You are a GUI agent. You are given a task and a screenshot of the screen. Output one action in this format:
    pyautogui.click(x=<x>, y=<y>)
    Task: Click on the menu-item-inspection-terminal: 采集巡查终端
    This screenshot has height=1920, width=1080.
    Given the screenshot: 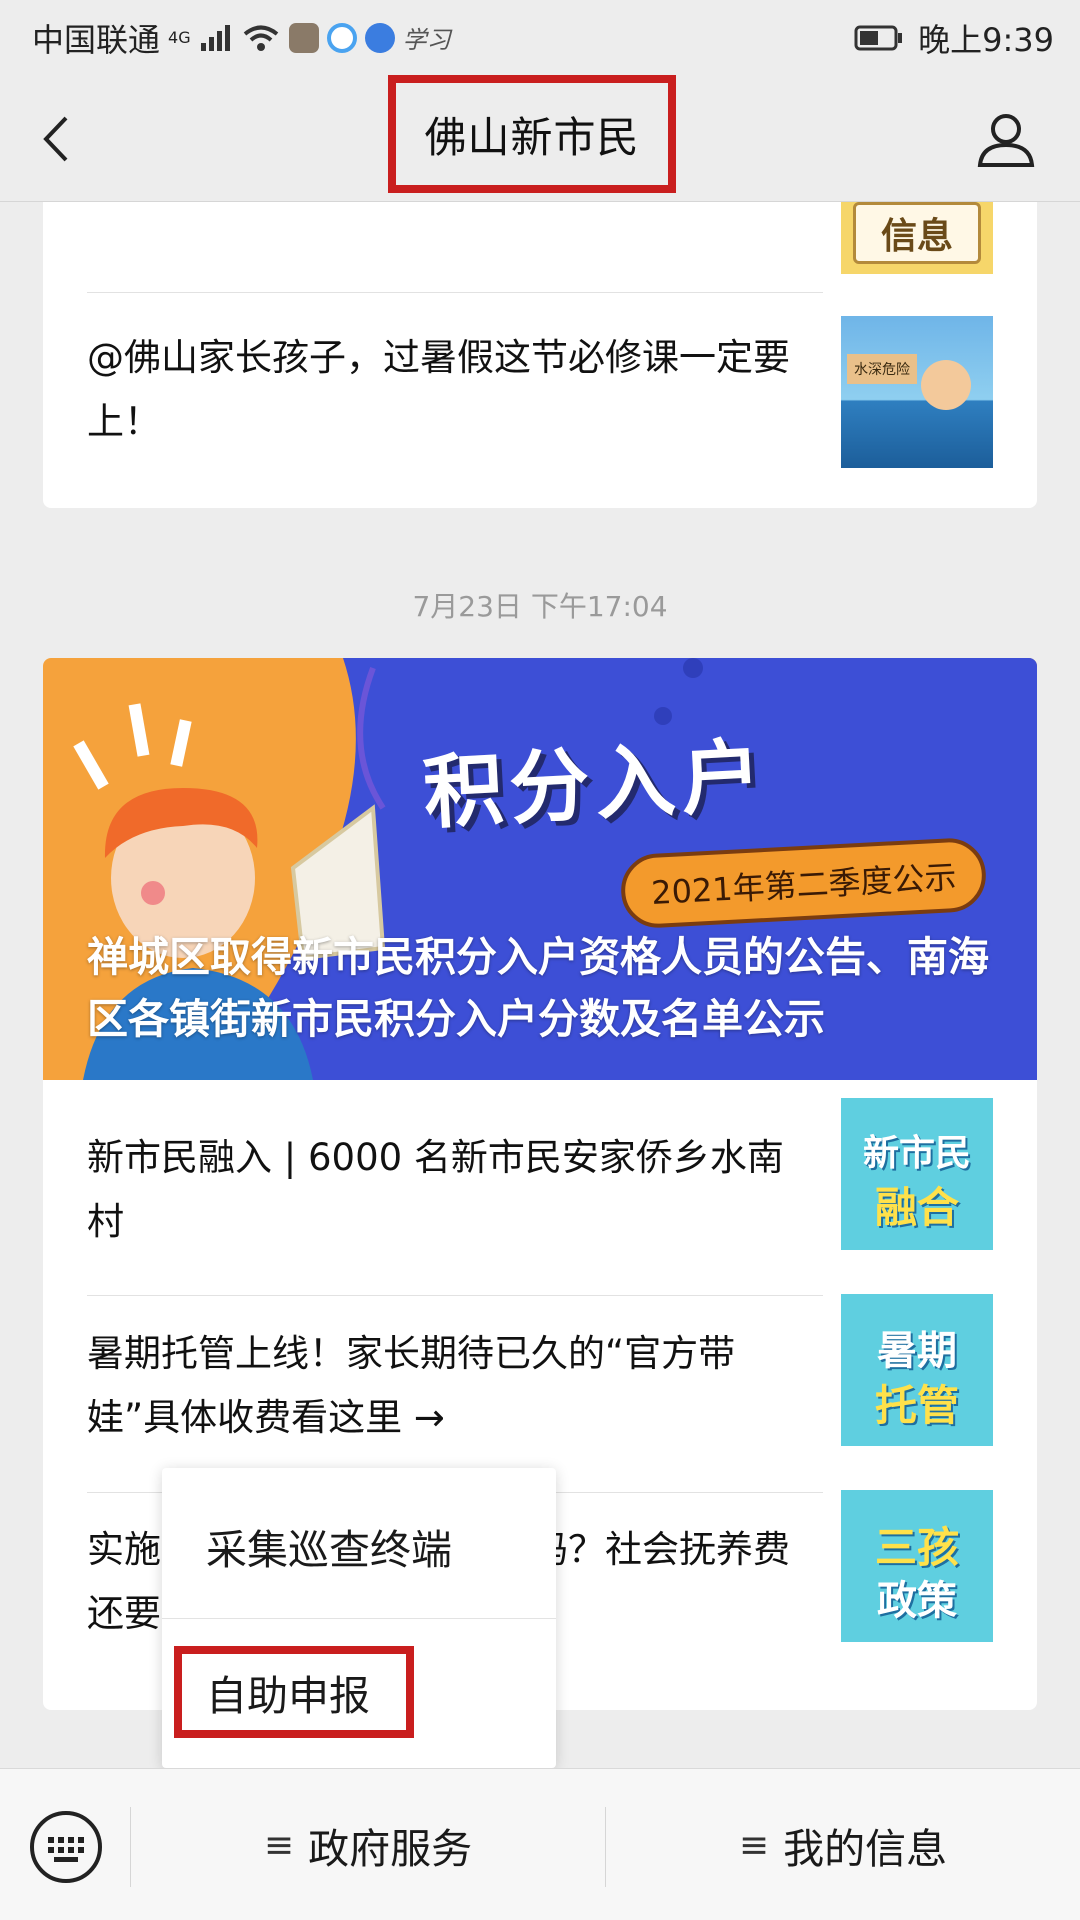 What is the action you would take?
    pyautogui.click(x=329, y=1546)
    